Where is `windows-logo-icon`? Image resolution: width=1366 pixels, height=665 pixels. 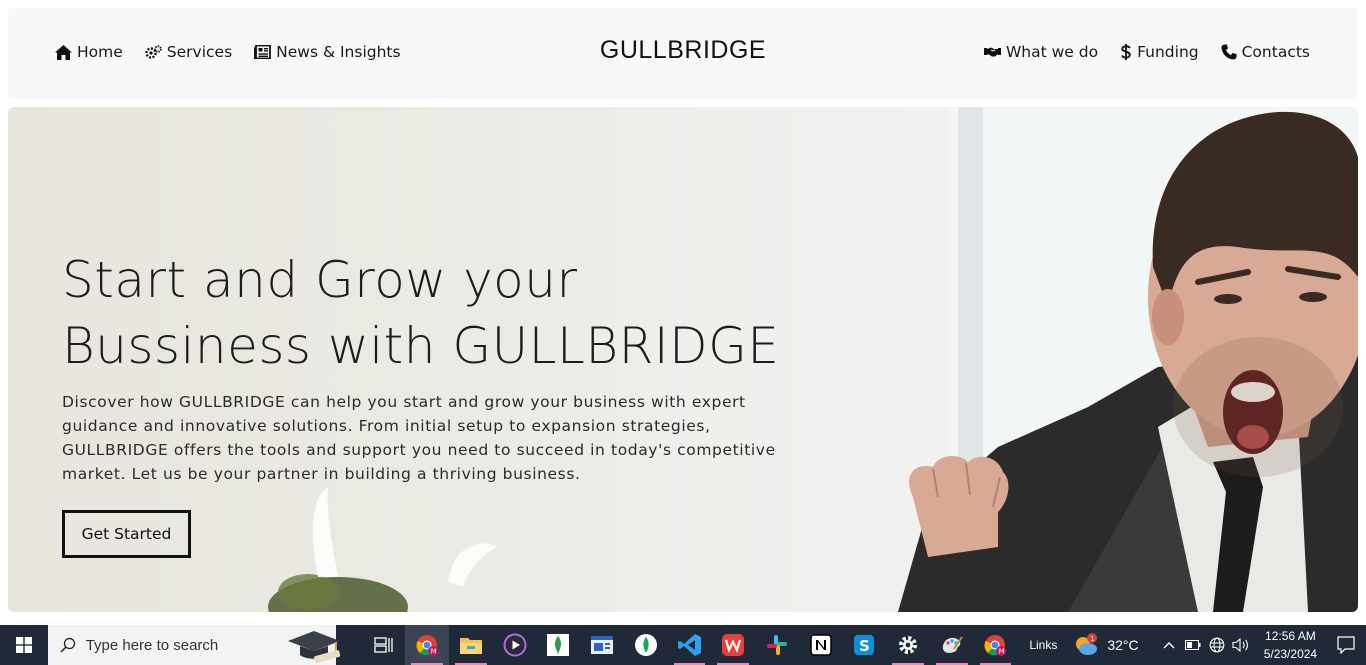 windows-logo-icon is located at coordinates (23, 645).